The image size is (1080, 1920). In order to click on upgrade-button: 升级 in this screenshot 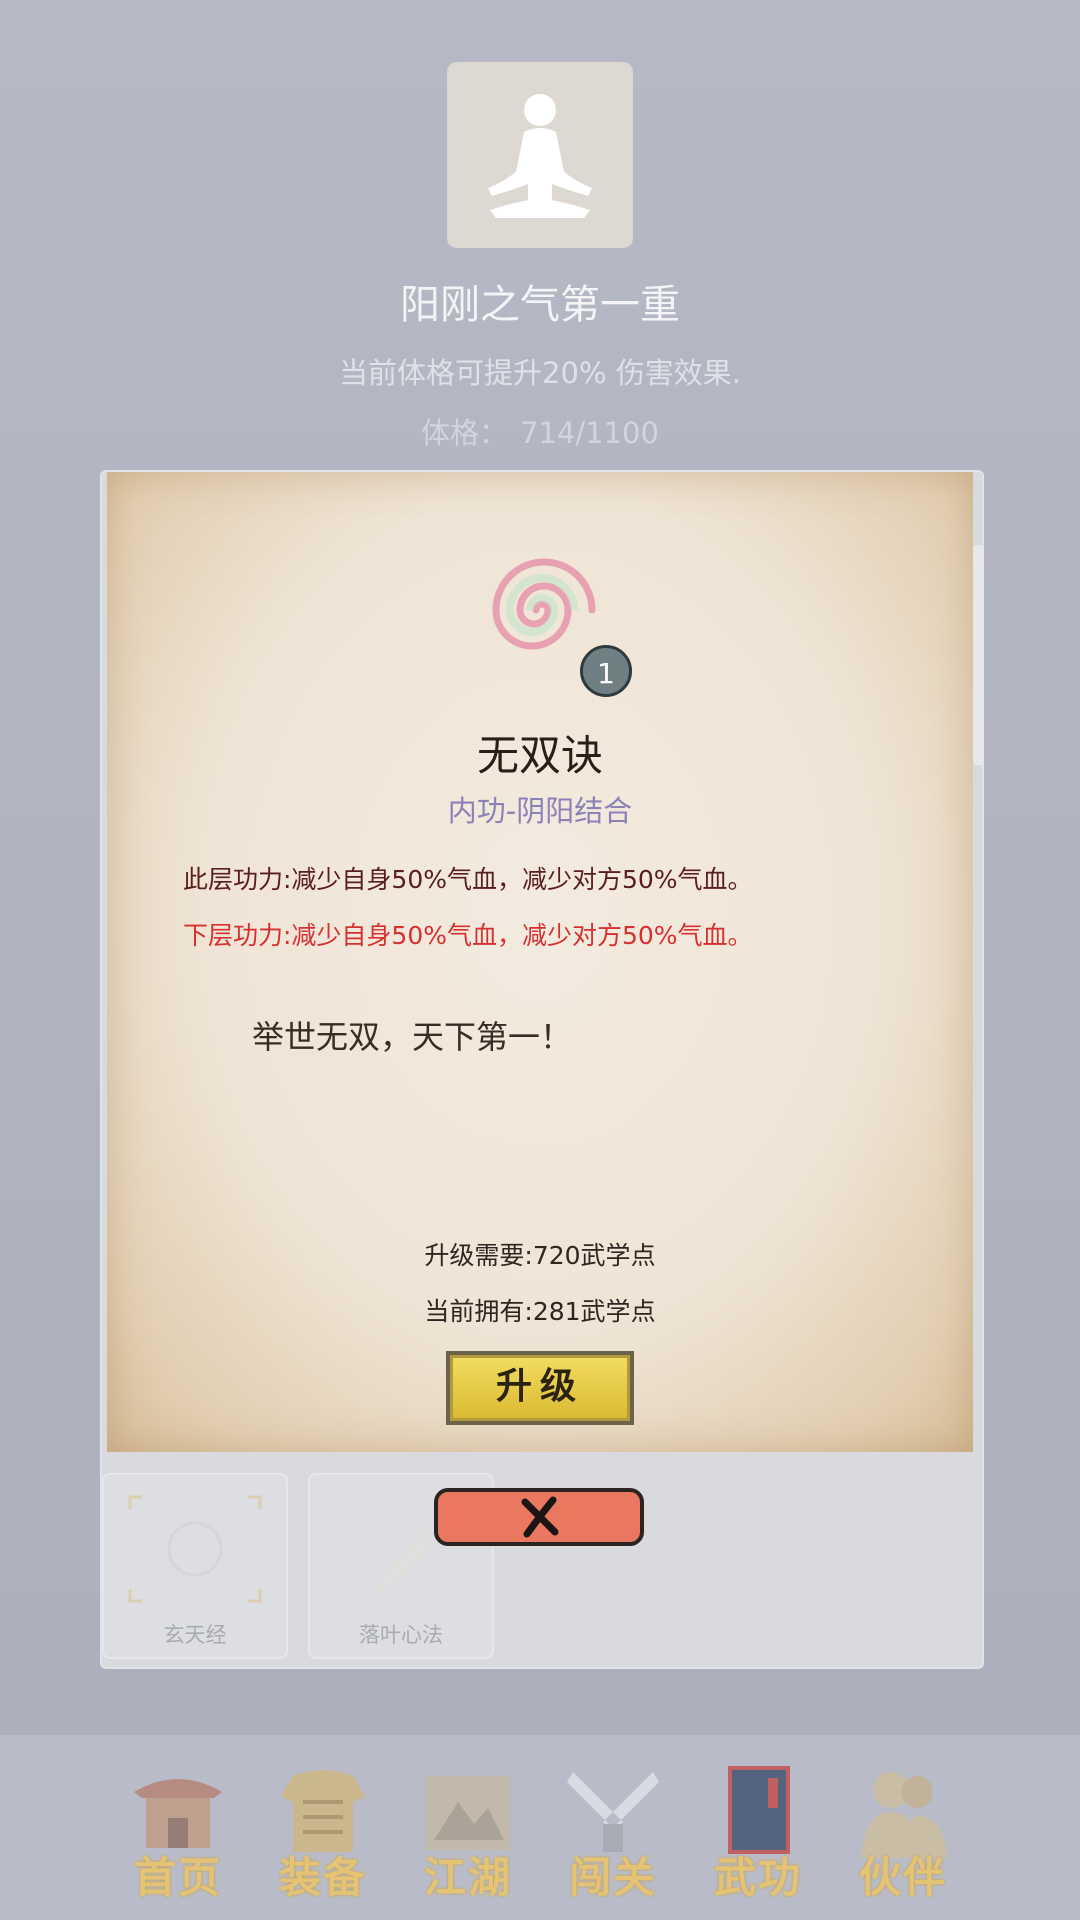, I will do `click(540, 1388)`.